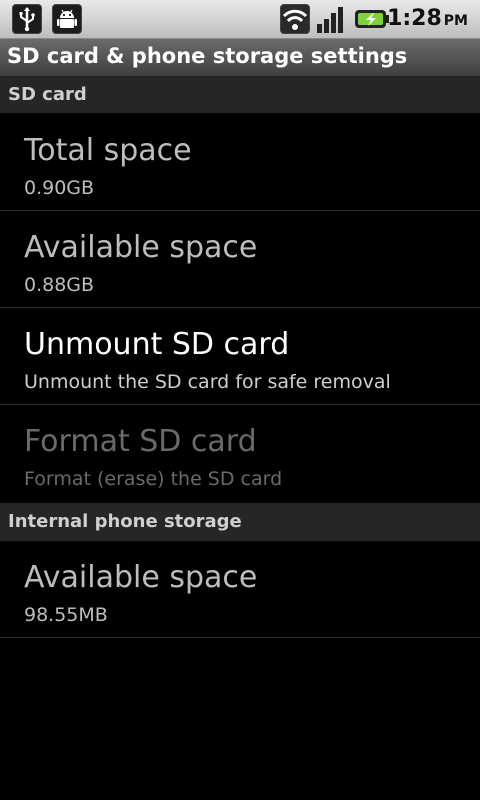  What do you see at coordinates (59, 188) in the screenshot?
I see `pref-summary: 0.90GB` at bounding box center [59, 188].